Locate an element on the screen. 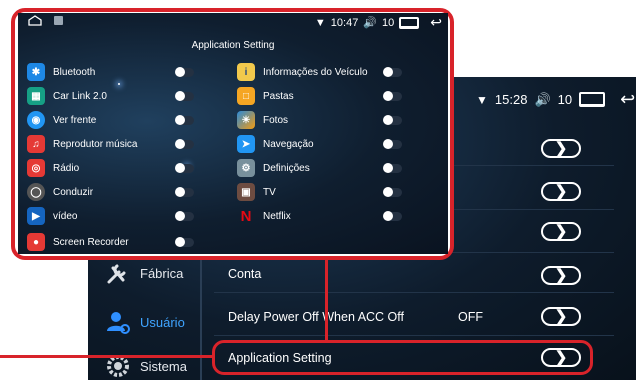 This screenshot has width=636, height=386. app-item-radio: ◎ Rádio is located at coordinates (53, 168).